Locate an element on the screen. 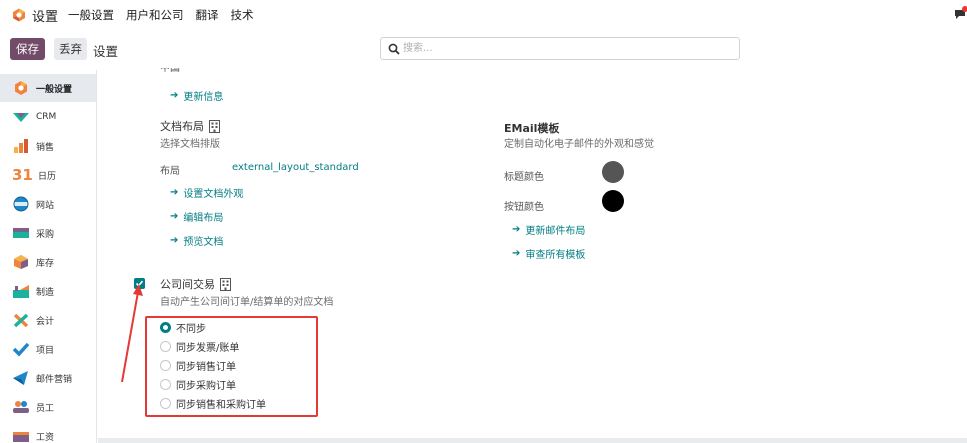 The image size is (967, 443). layout-label: 布局 is located at coordinates (170, 171).